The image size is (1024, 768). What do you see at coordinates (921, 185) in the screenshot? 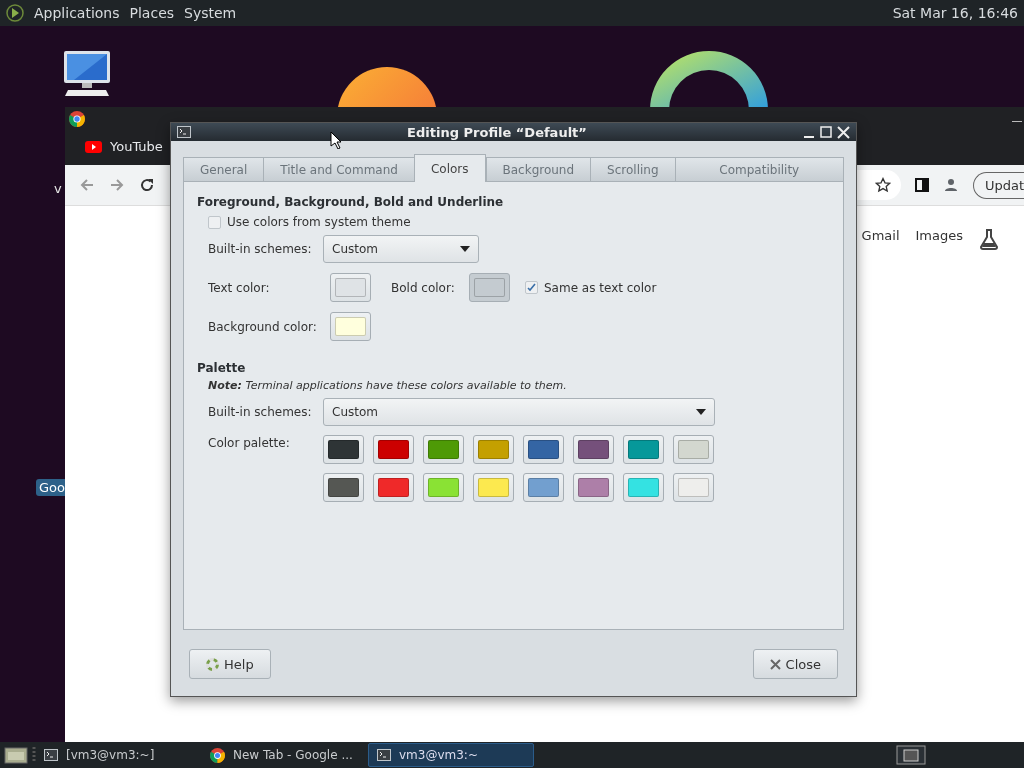
I see `side-panel-icon` at bounding box center [921, 185].